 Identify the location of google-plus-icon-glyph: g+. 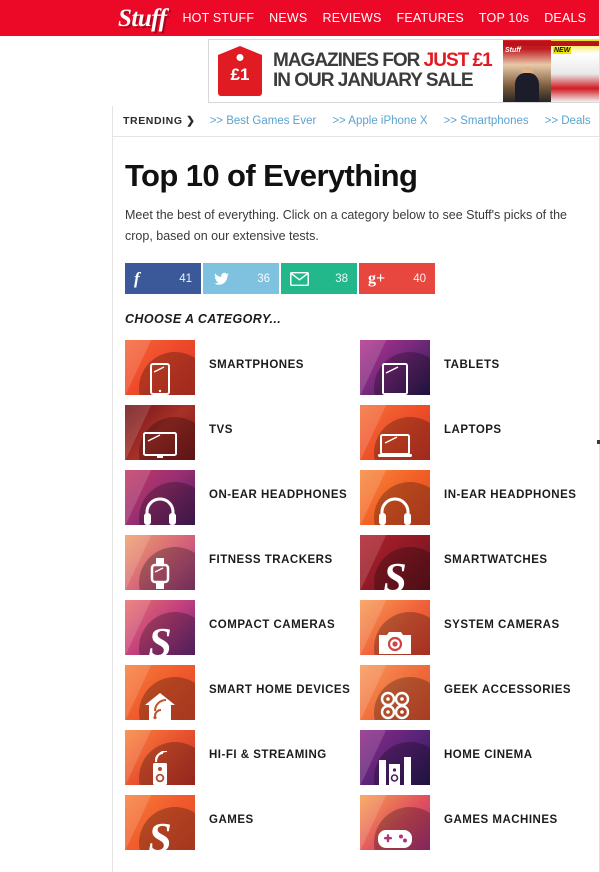
(377, 278).